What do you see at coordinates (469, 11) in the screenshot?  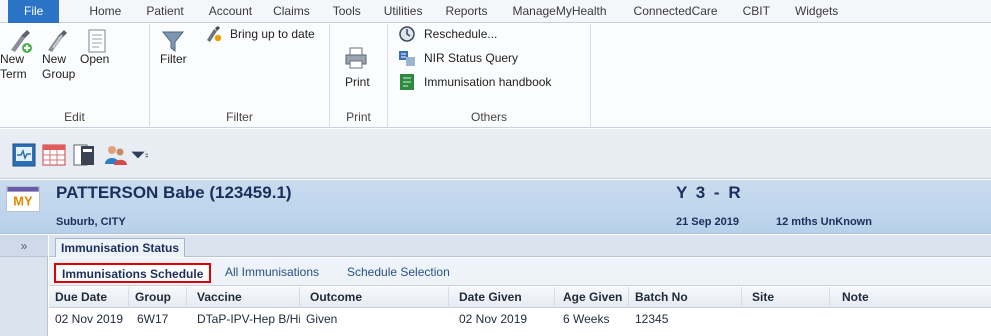 I see `tab-reports: Reports` at bounding box center [469, 11].